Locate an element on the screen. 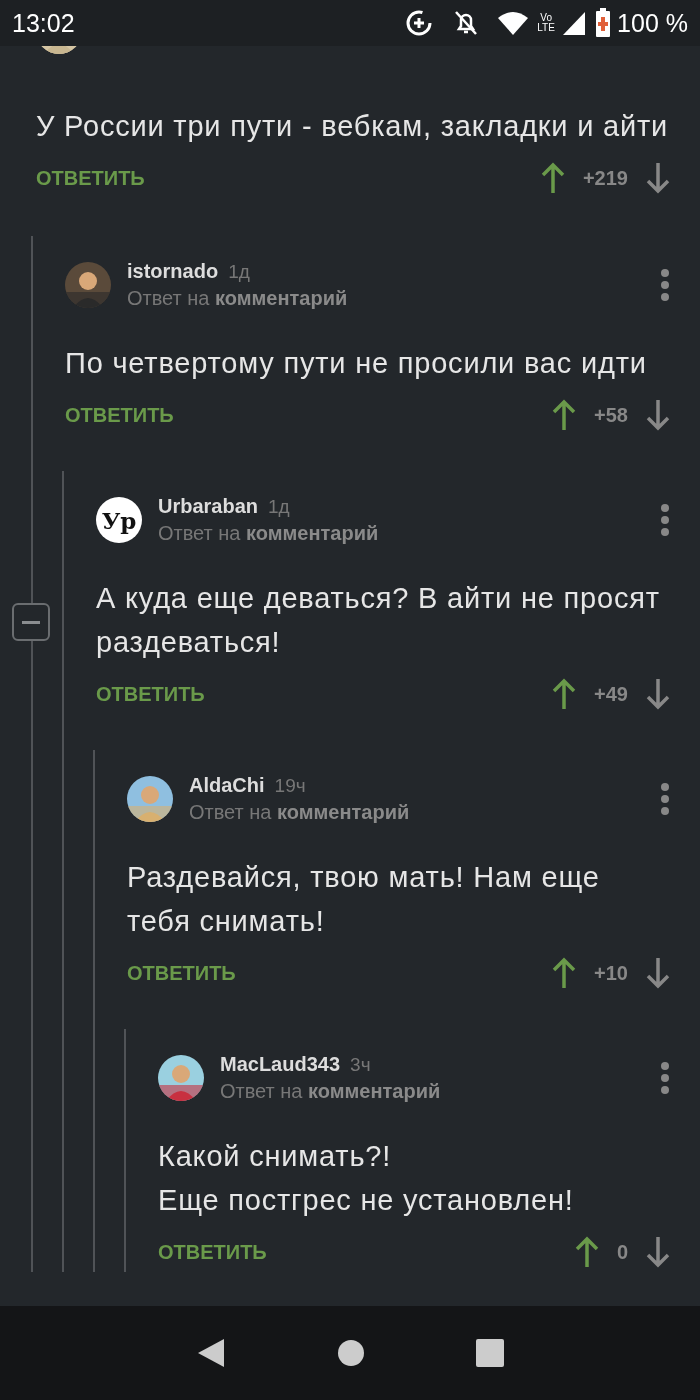 This screenshot has width=700, height=1400. notifications-off-icon is located at coordinates (466, 23).